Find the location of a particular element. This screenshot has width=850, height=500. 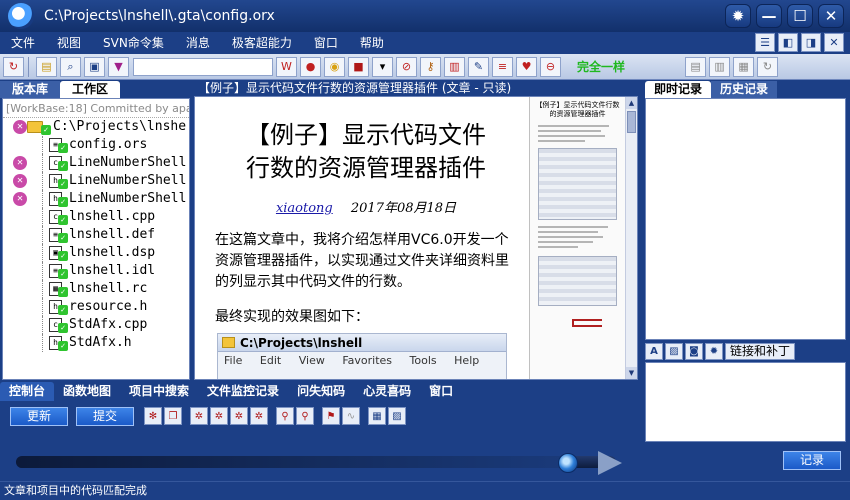

document-minimap: 【例子】显示代码文件行数的资源管理器插件 is located at coordinates (577, 238).